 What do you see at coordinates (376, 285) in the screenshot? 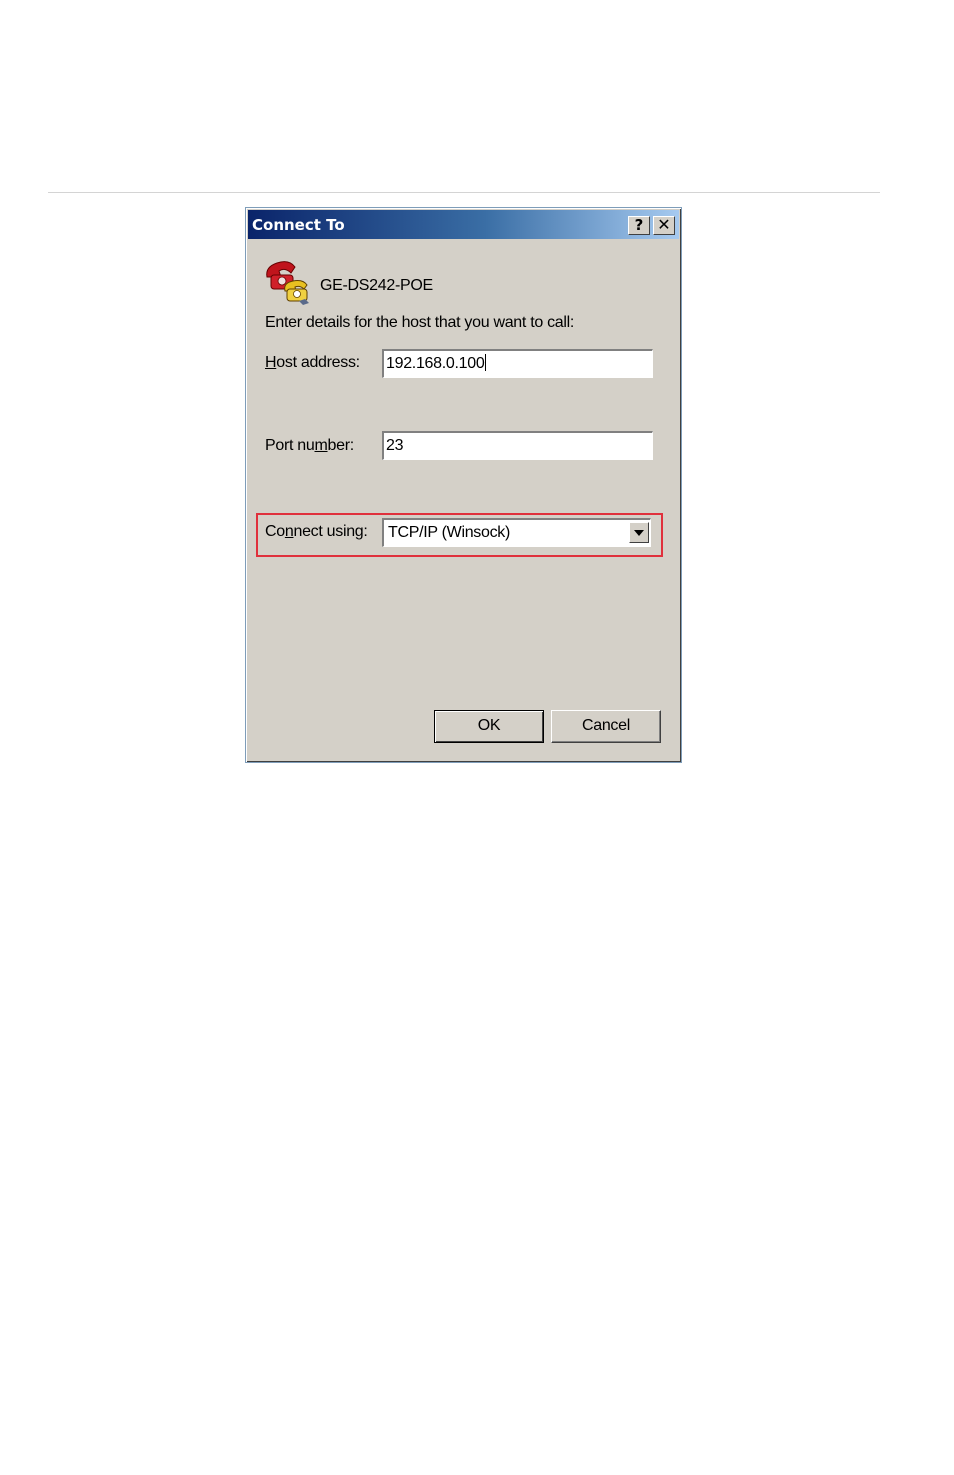
I see `connection-name: GE-DS242-POE` at bounding box center [376, 285].